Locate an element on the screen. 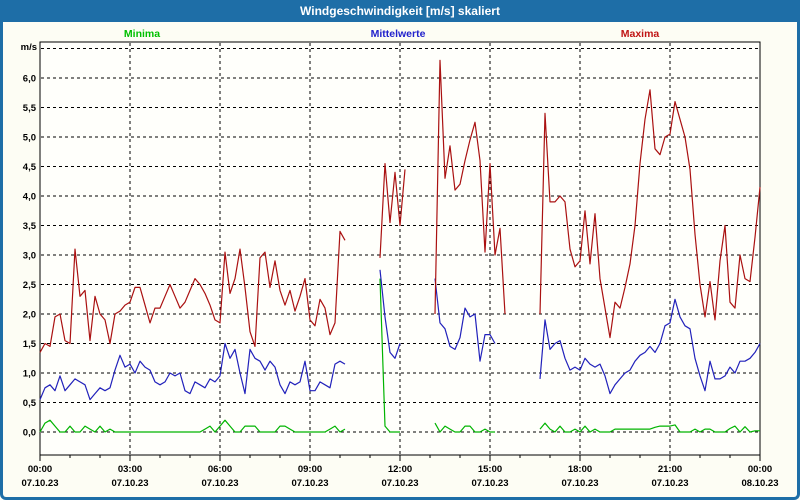  y-tick-label: 5,0 is located at coordinates (29, 138).